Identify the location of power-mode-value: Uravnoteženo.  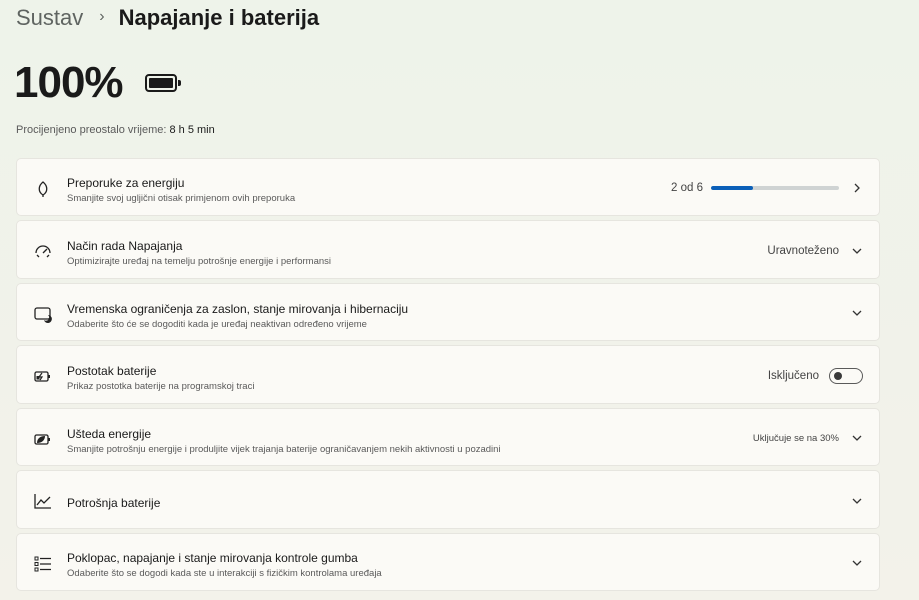
(803, 251).